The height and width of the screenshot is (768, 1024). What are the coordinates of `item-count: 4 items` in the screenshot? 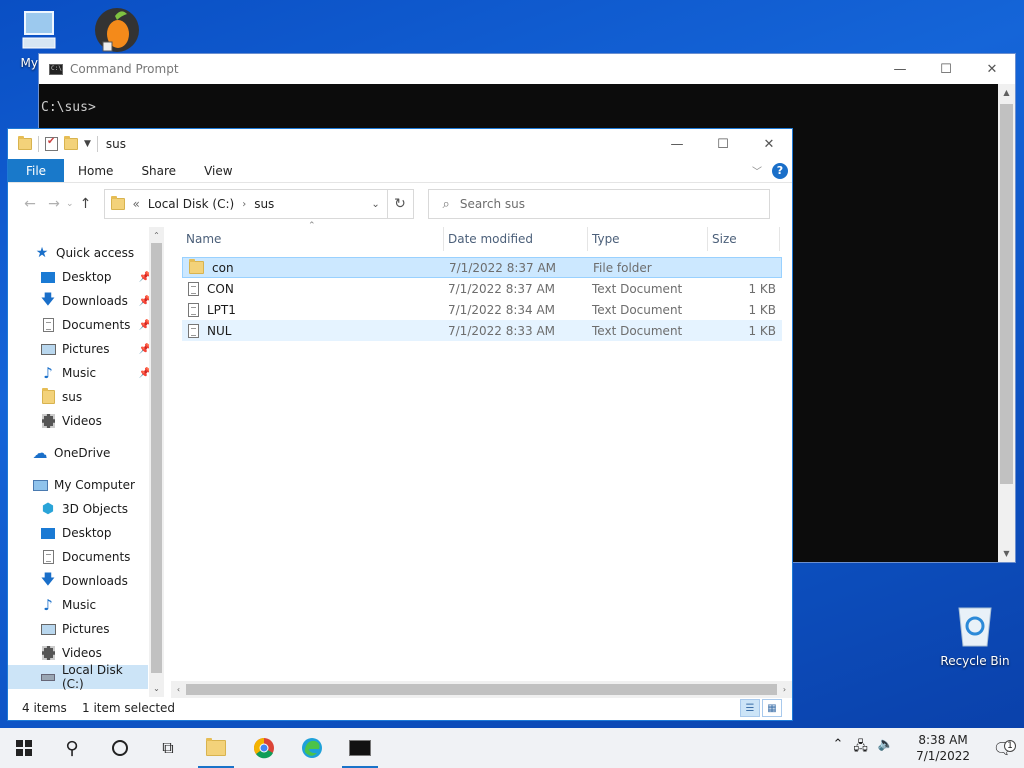 It's located at (44, 708).